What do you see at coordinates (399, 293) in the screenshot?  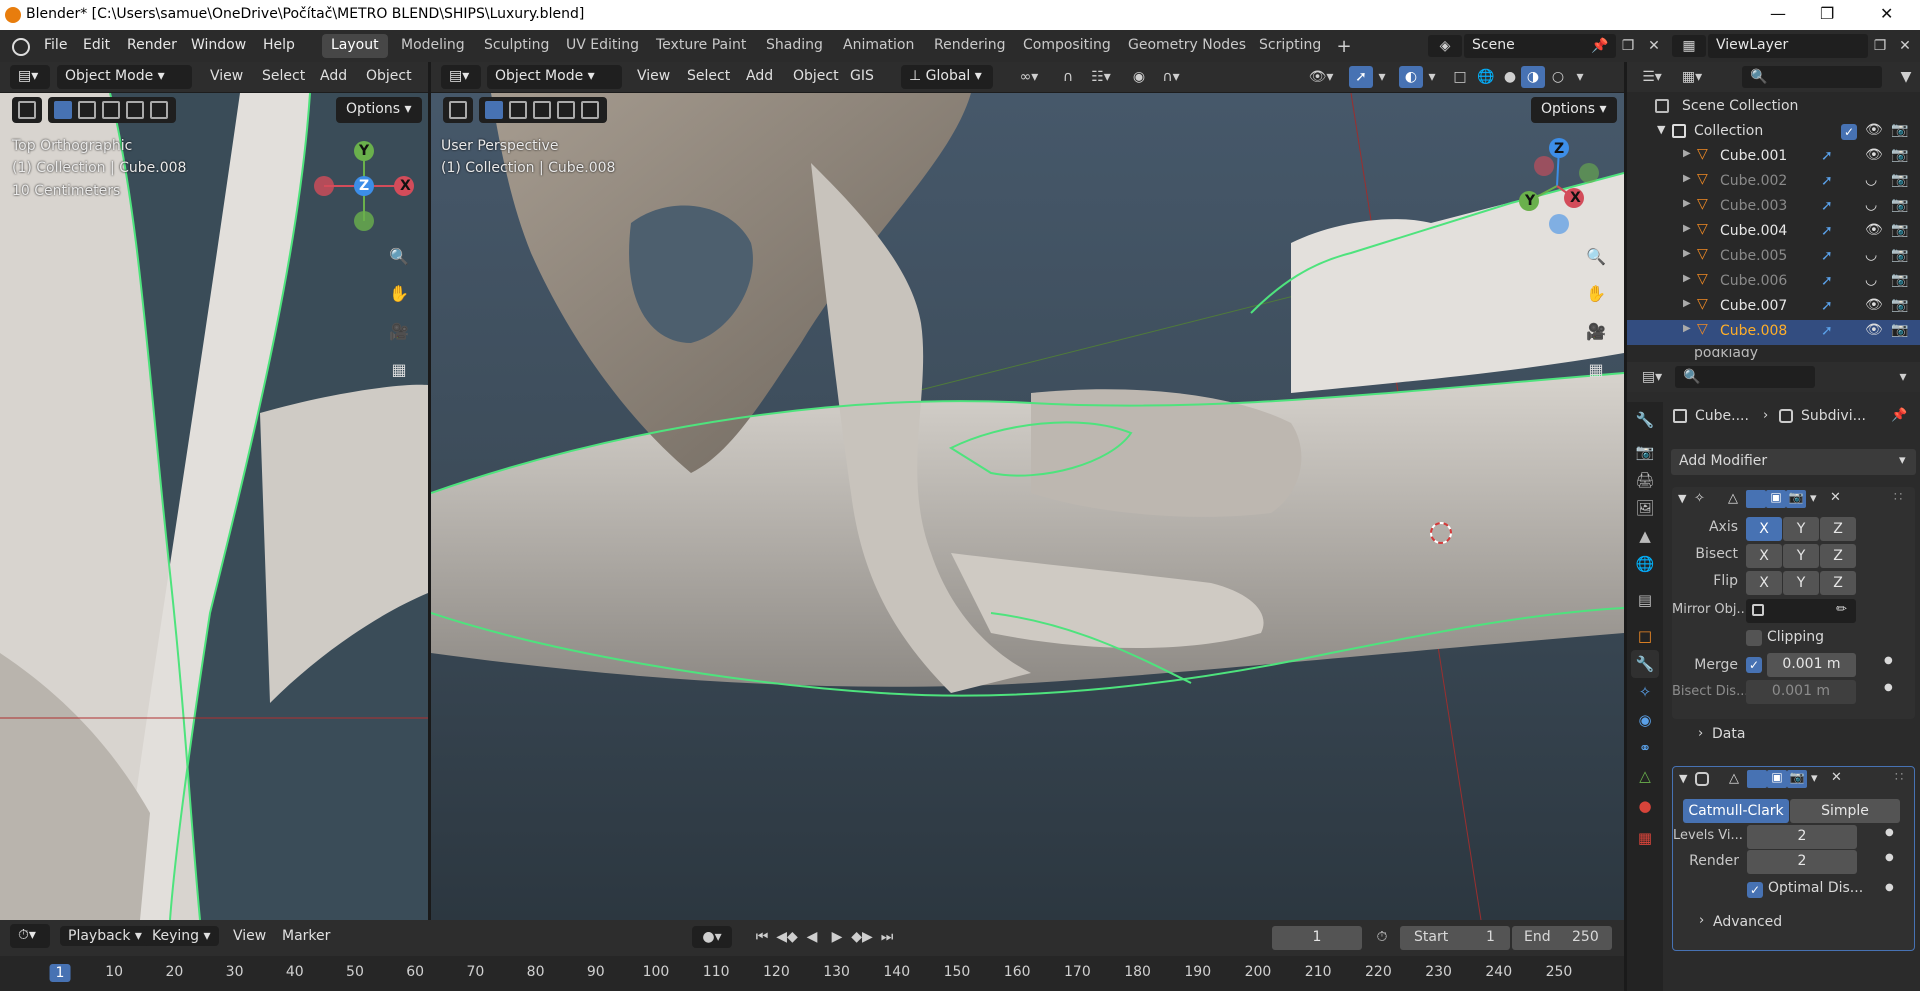 I see `left-pan-hand-icon: ✋` at bounding box center [399, 293].